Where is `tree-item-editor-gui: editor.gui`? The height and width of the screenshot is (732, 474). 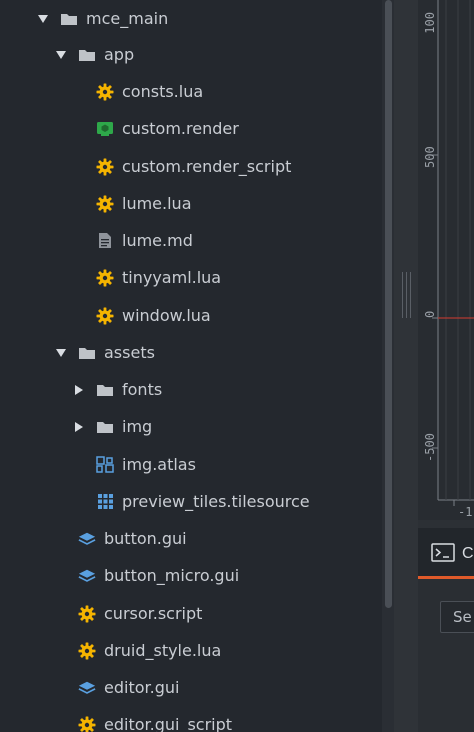 tree-item-editor-gui: editor.gui is located at coordinates (191, 687).